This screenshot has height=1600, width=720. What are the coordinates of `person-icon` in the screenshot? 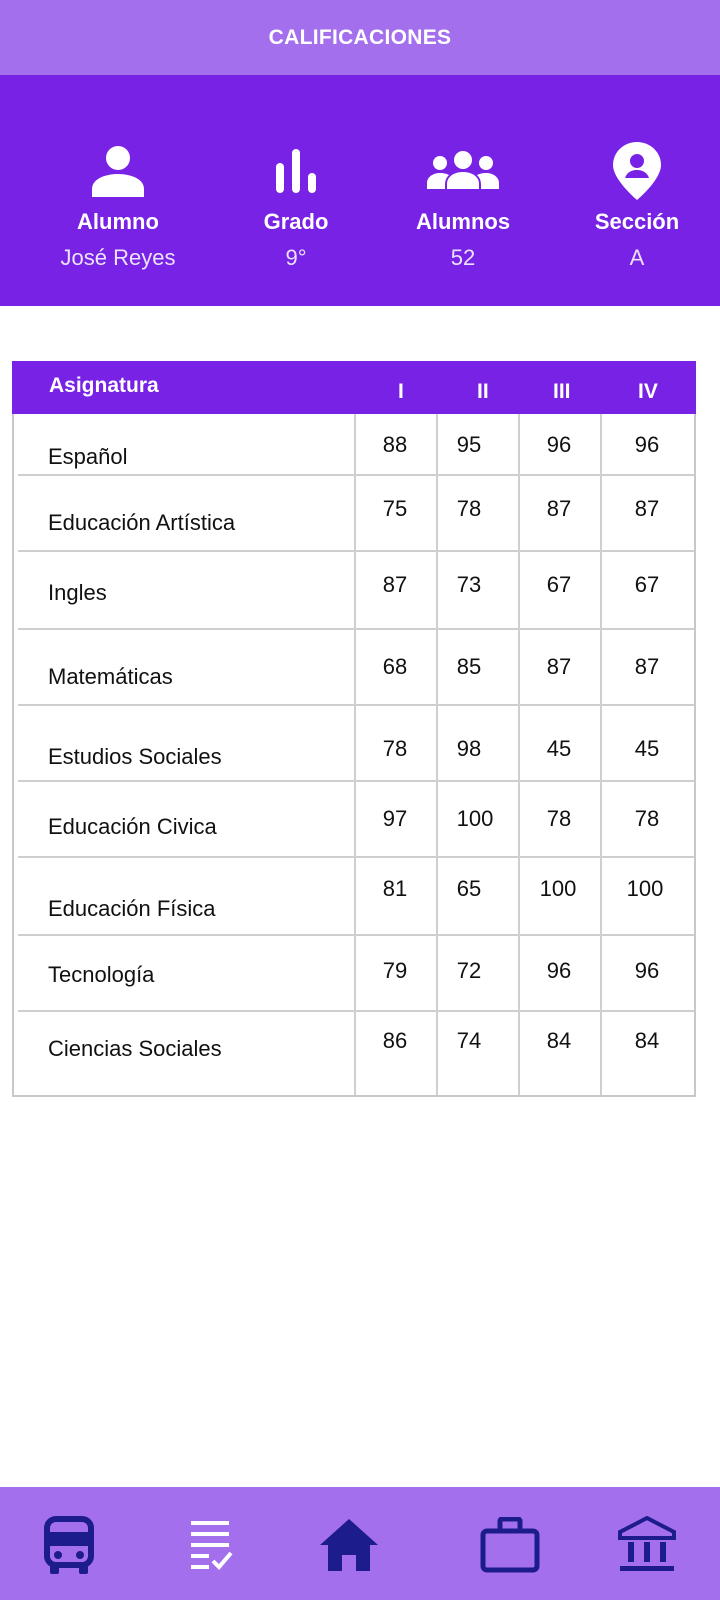 It's located at (118, 171).